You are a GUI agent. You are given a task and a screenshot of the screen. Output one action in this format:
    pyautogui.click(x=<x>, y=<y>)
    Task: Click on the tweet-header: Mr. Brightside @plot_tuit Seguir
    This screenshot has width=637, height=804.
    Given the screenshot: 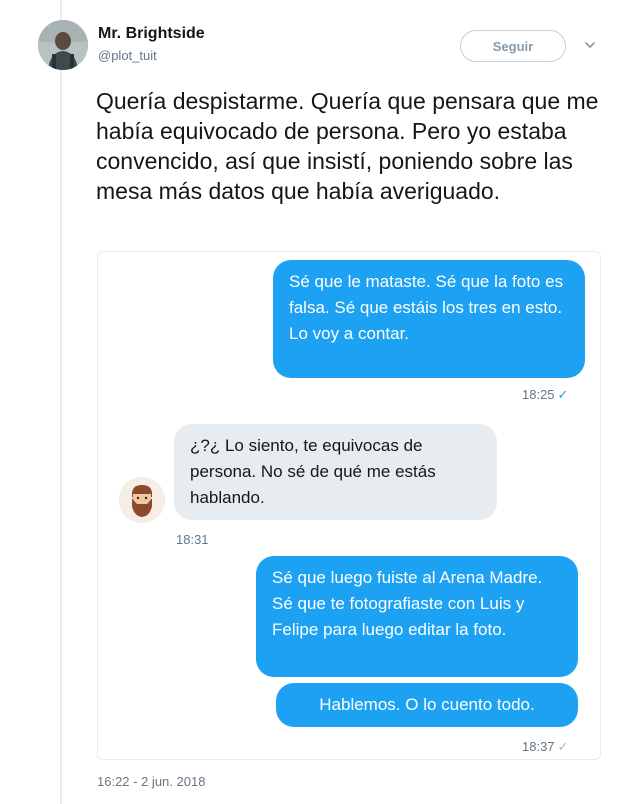 What is the action you would take?
    pyautogui.click(x=322, y=48)
    